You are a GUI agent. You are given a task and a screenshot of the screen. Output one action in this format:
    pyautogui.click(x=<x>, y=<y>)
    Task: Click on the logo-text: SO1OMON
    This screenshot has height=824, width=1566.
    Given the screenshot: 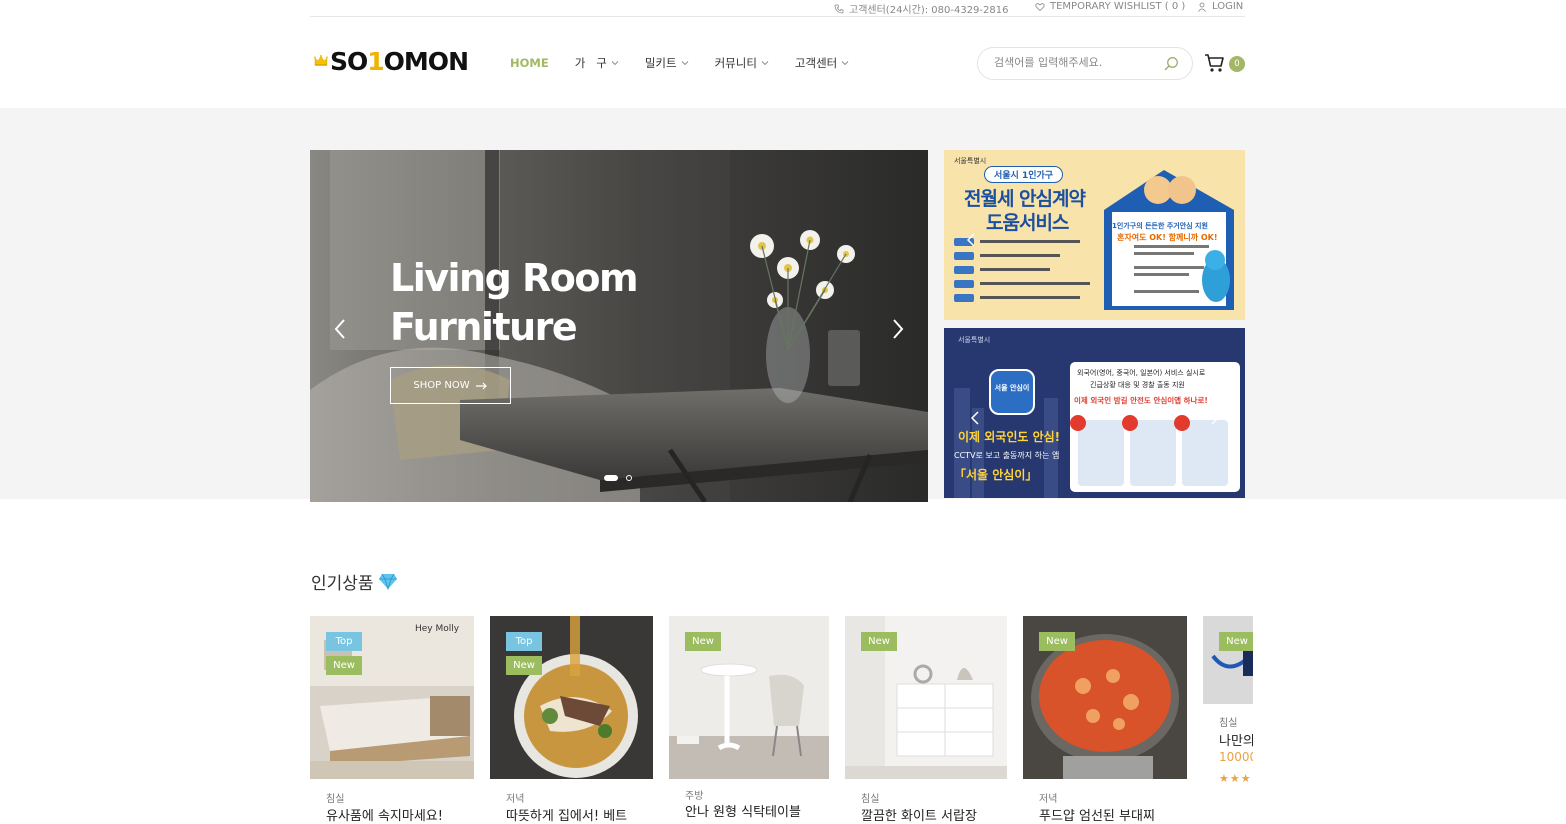 What is the action you would take?
    pyautogui.click(x=399, y=61)
    